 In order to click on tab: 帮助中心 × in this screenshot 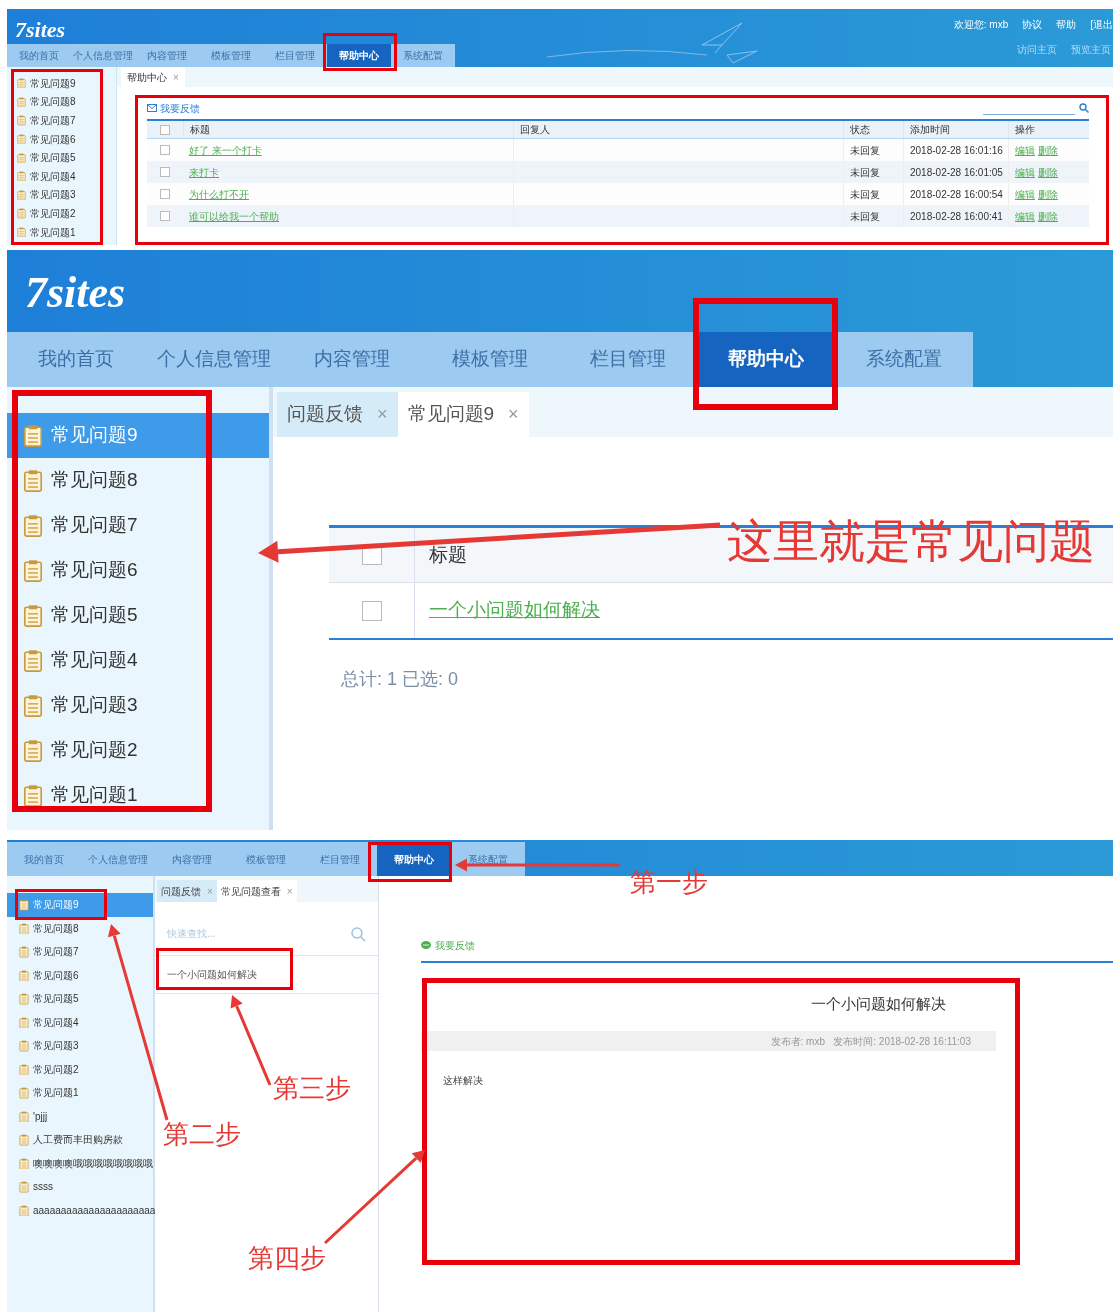, I will do `click(153, 77)`.